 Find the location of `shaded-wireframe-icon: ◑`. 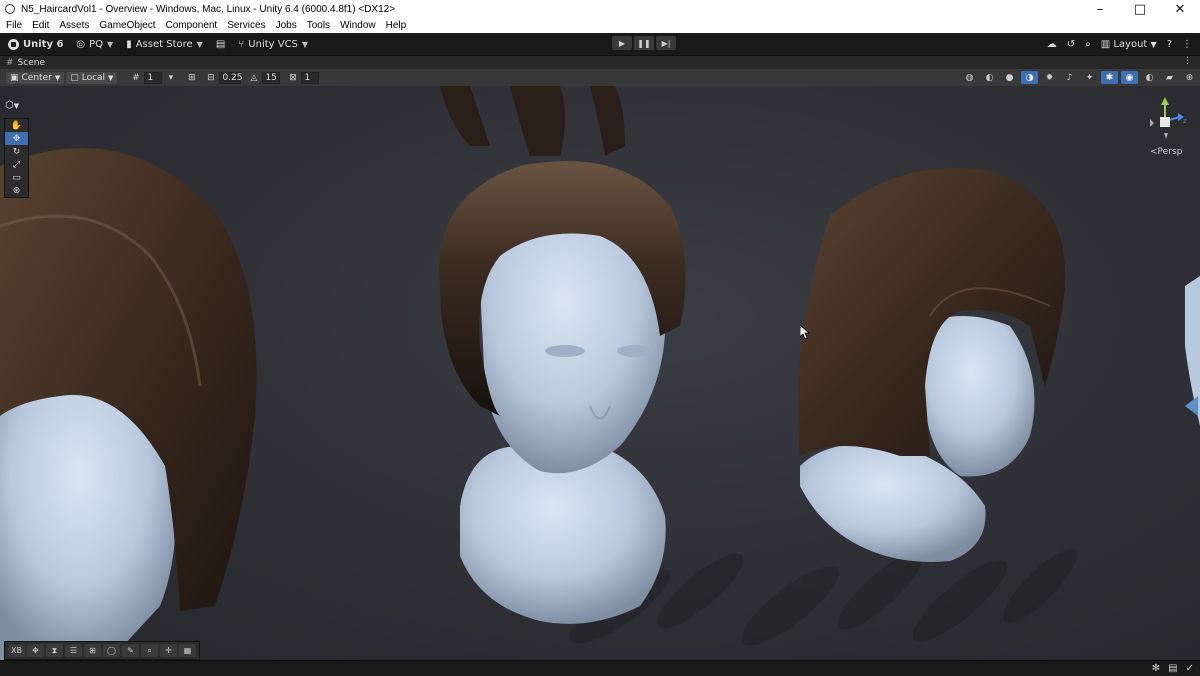

shaded-wireframe-icon: ◑ is located at coordinates (1029, 77).